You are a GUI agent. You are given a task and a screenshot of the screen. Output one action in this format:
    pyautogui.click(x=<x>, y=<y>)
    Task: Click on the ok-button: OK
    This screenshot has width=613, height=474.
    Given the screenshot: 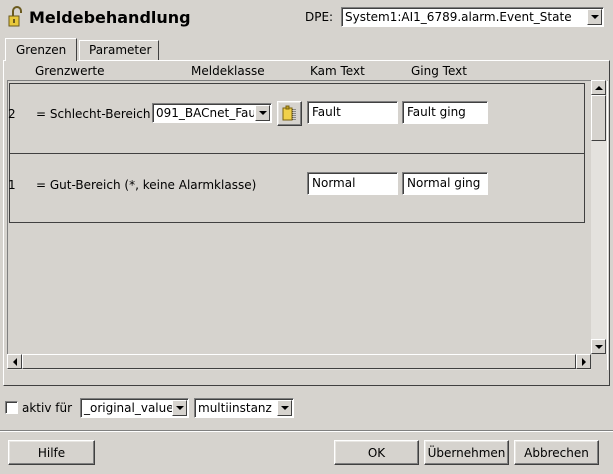 What is the action you would take?
    pyautogui.click(x=376, y=452)
    